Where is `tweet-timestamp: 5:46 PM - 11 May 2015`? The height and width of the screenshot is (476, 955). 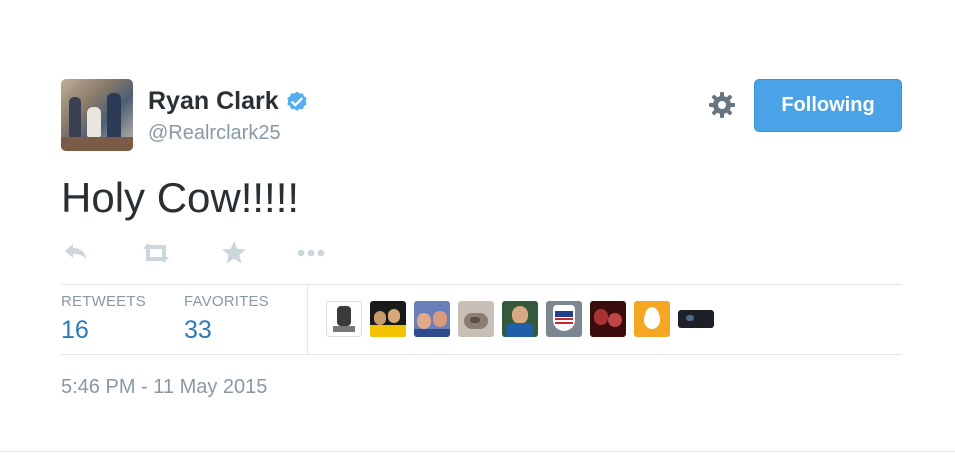
tweet-timestamp: 5:46 PM - 11 May 2015 is located at coordinates (164, 387).